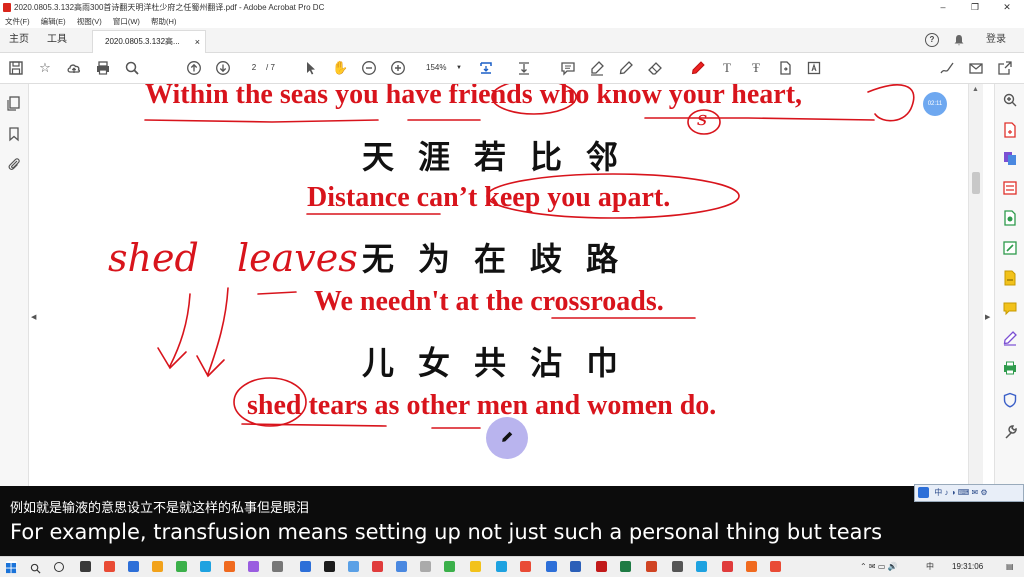  What do you see at coordinates (975, 7) in the screenshot?
I see `maximize-button: ❐` at bounding box center [975, 7].